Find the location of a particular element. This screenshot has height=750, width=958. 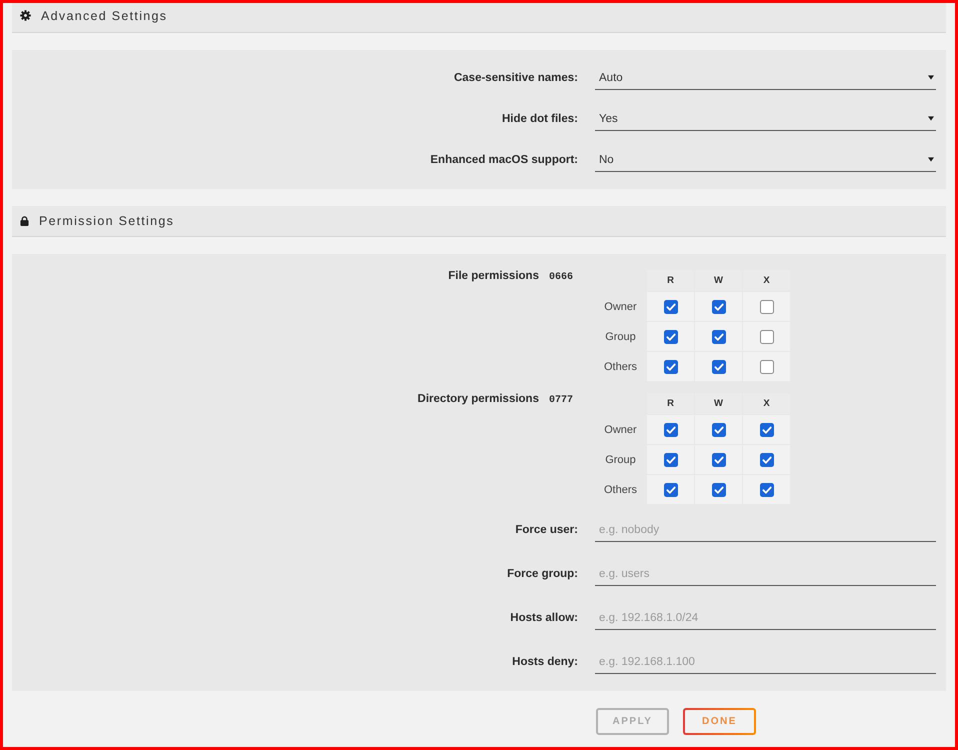

select-field: Auto is located at coordinates (765, 78).